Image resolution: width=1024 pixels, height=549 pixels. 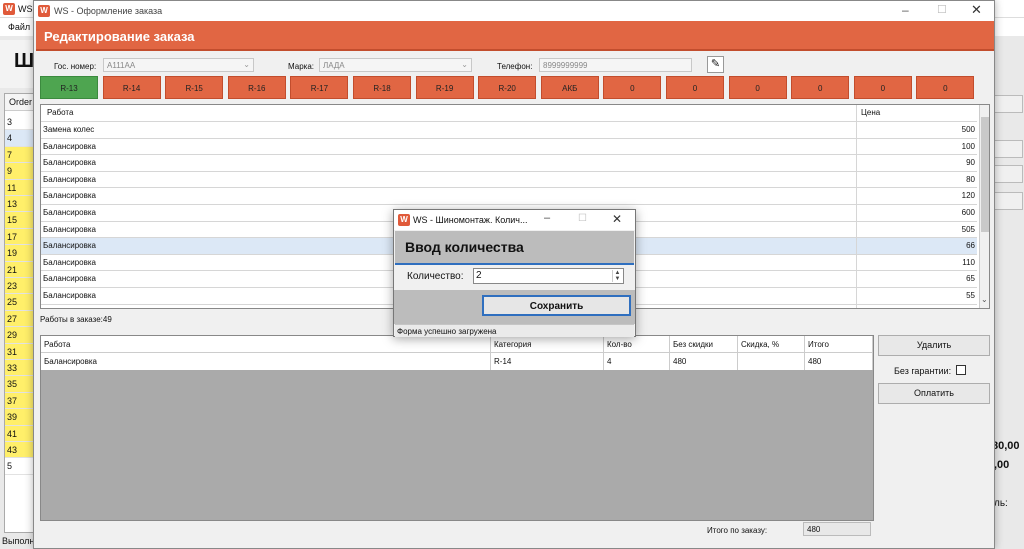 What do you see at coordinates (548, 276) in the screenshot?
I see `quantity-input: 2 ▲ ▼` at bounding box center [548, 276].